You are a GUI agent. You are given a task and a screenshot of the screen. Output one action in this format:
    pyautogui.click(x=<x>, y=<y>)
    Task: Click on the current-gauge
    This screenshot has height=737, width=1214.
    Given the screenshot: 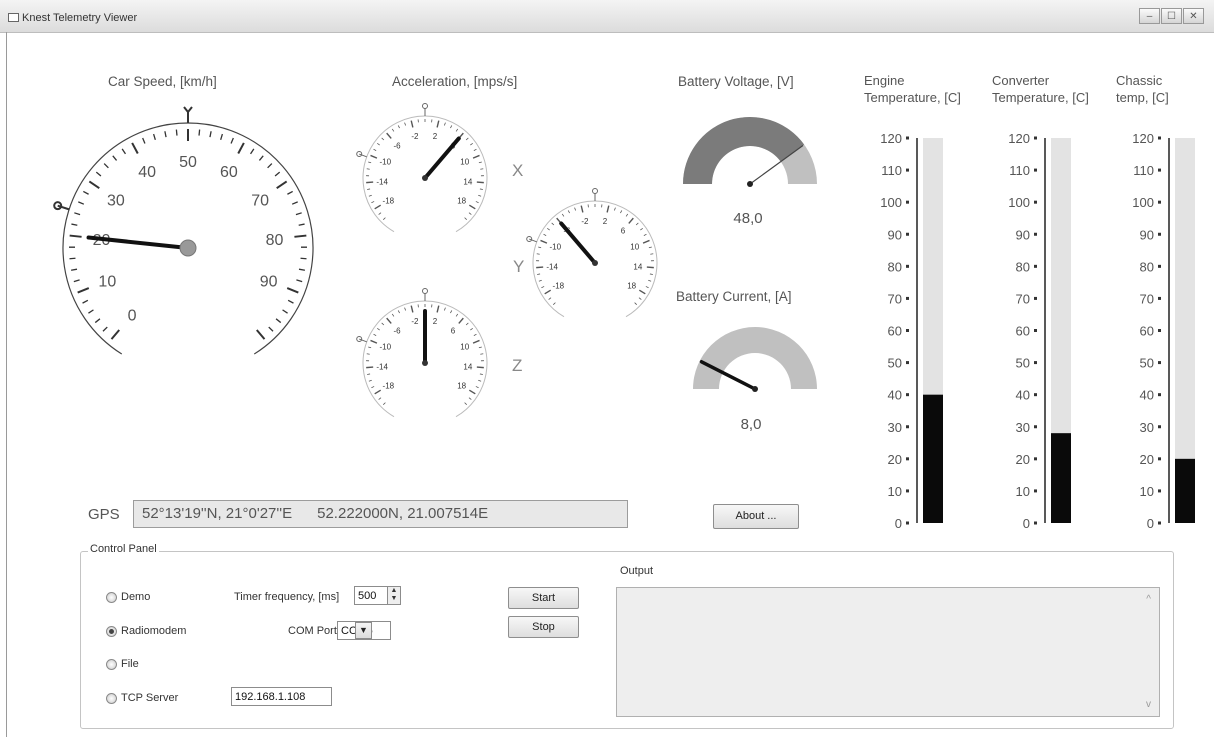 What is the action you would take?
    pyautogui.click(x=755, y=359)
    